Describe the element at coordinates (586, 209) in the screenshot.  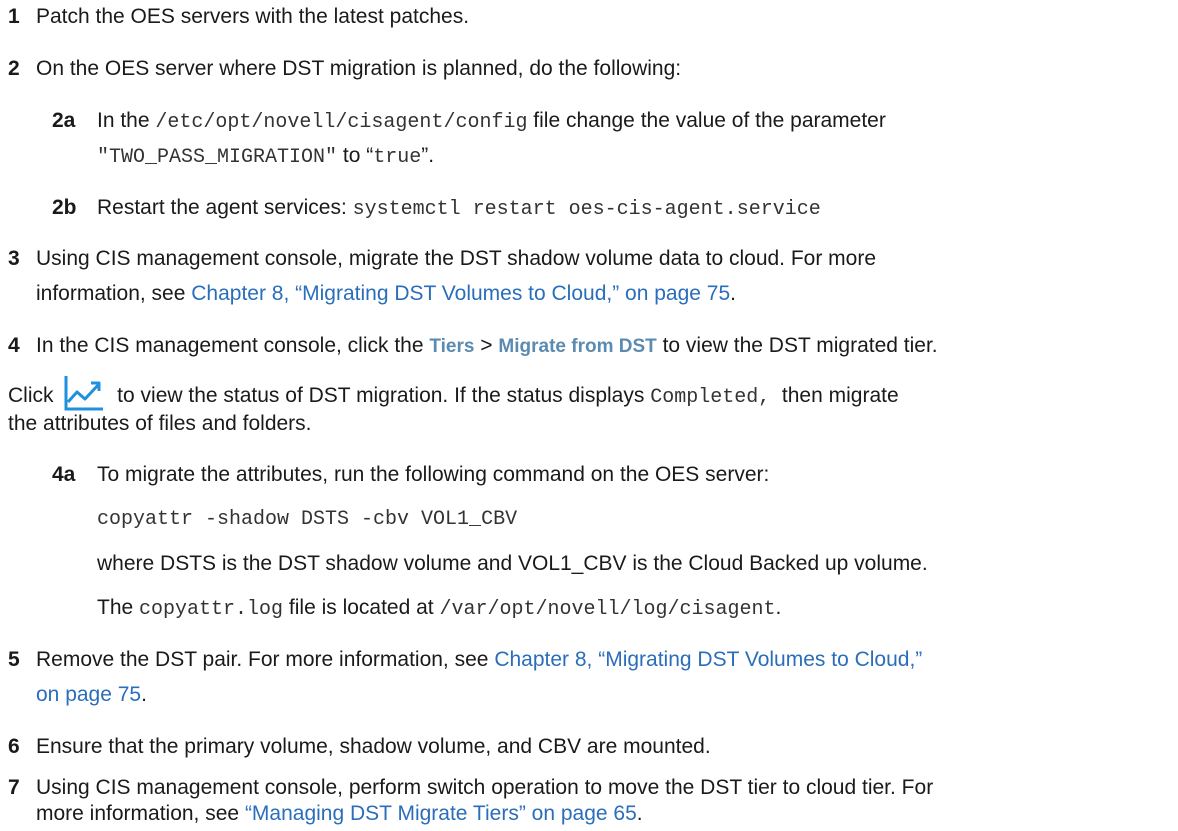
I see `restart-command: systemctl restart oes-cis-agent.service` at that location.